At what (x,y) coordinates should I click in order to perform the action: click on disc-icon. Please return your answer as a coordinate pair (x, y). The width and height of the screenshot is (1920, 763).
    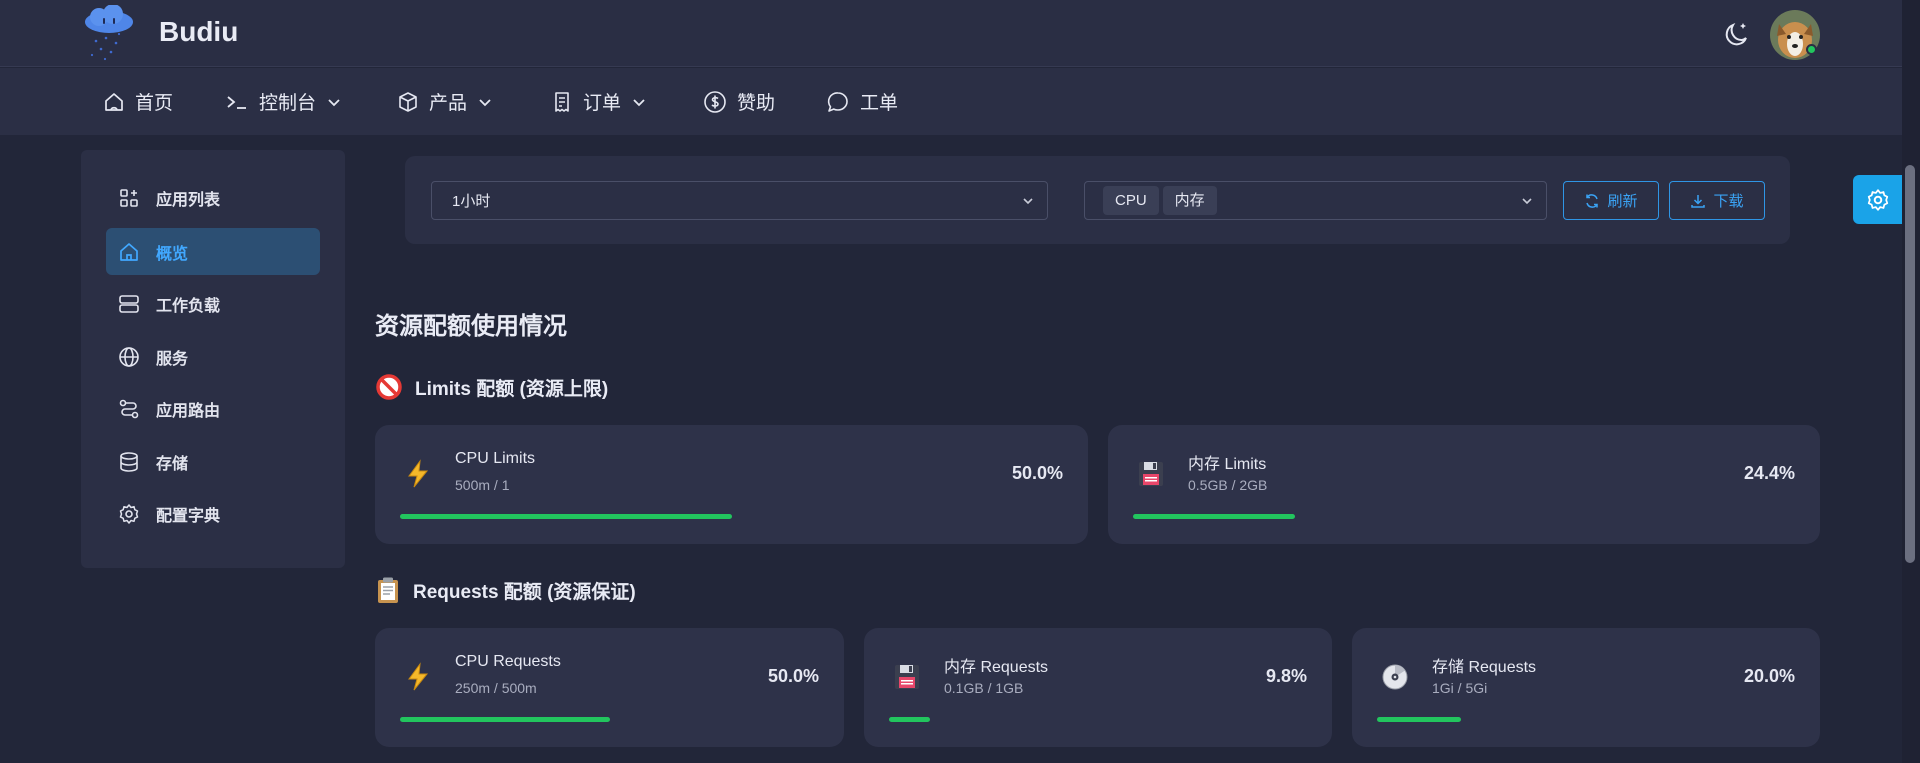
    Looking at the image, I should click on (1395, 677).